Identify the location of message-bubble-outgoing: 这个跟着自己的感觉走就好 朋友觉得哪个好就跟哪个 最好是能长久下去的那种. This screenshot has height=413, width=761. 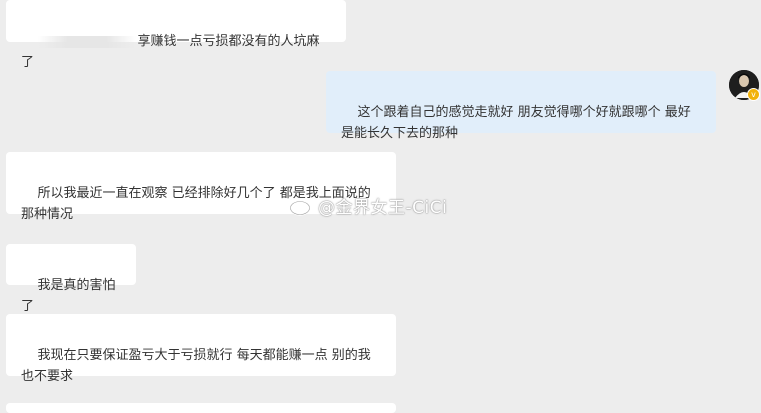
(521, 106).